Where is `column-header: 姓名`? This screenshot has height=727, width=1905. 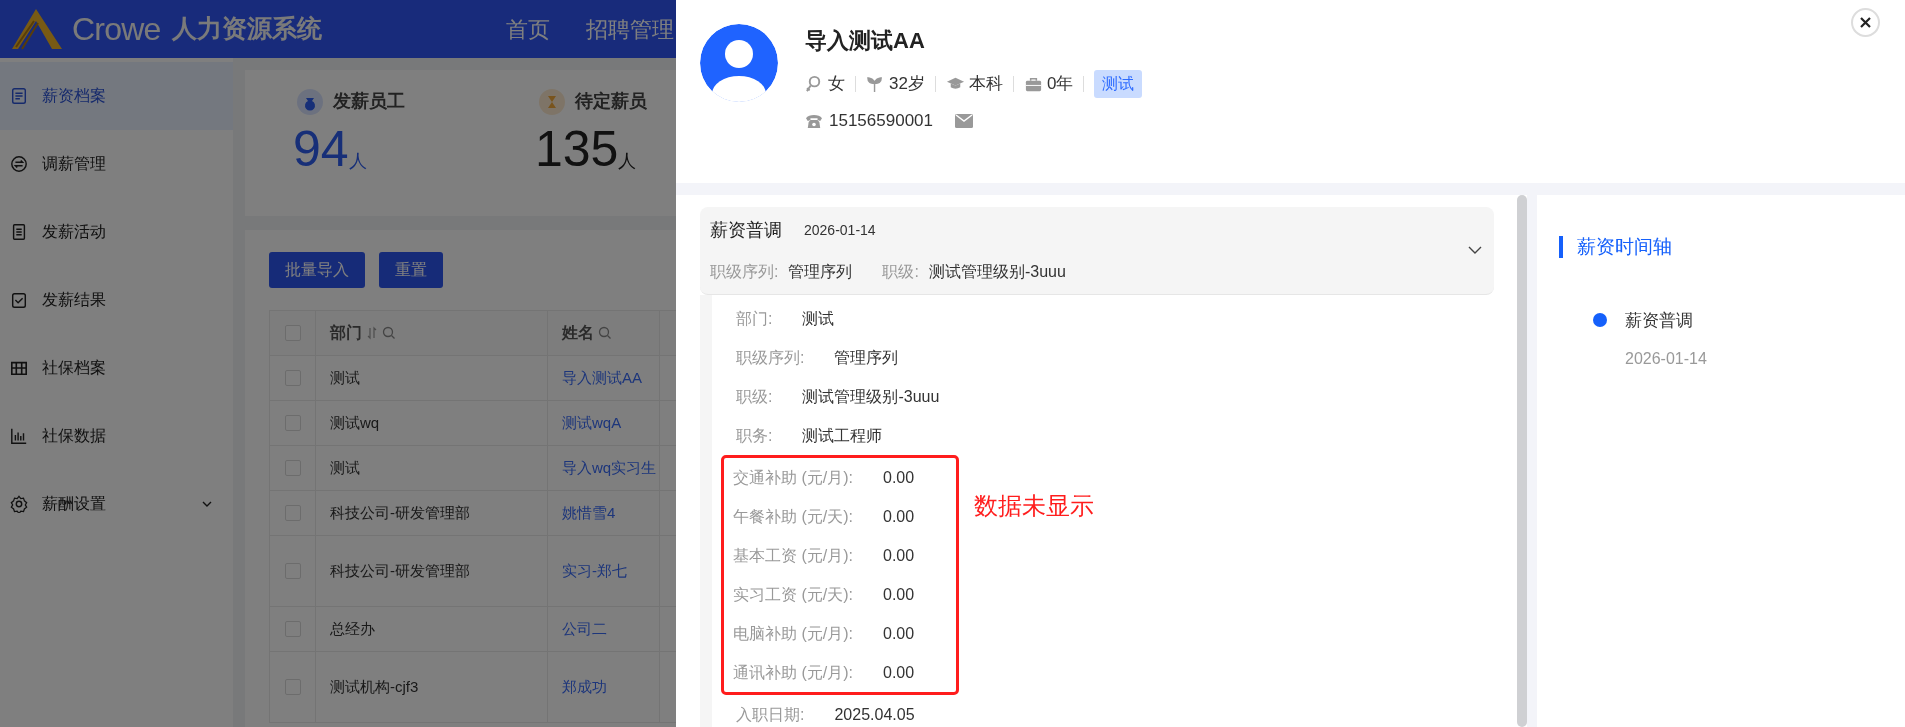 column-header: 姓名 is located at coordinates (578, 333).